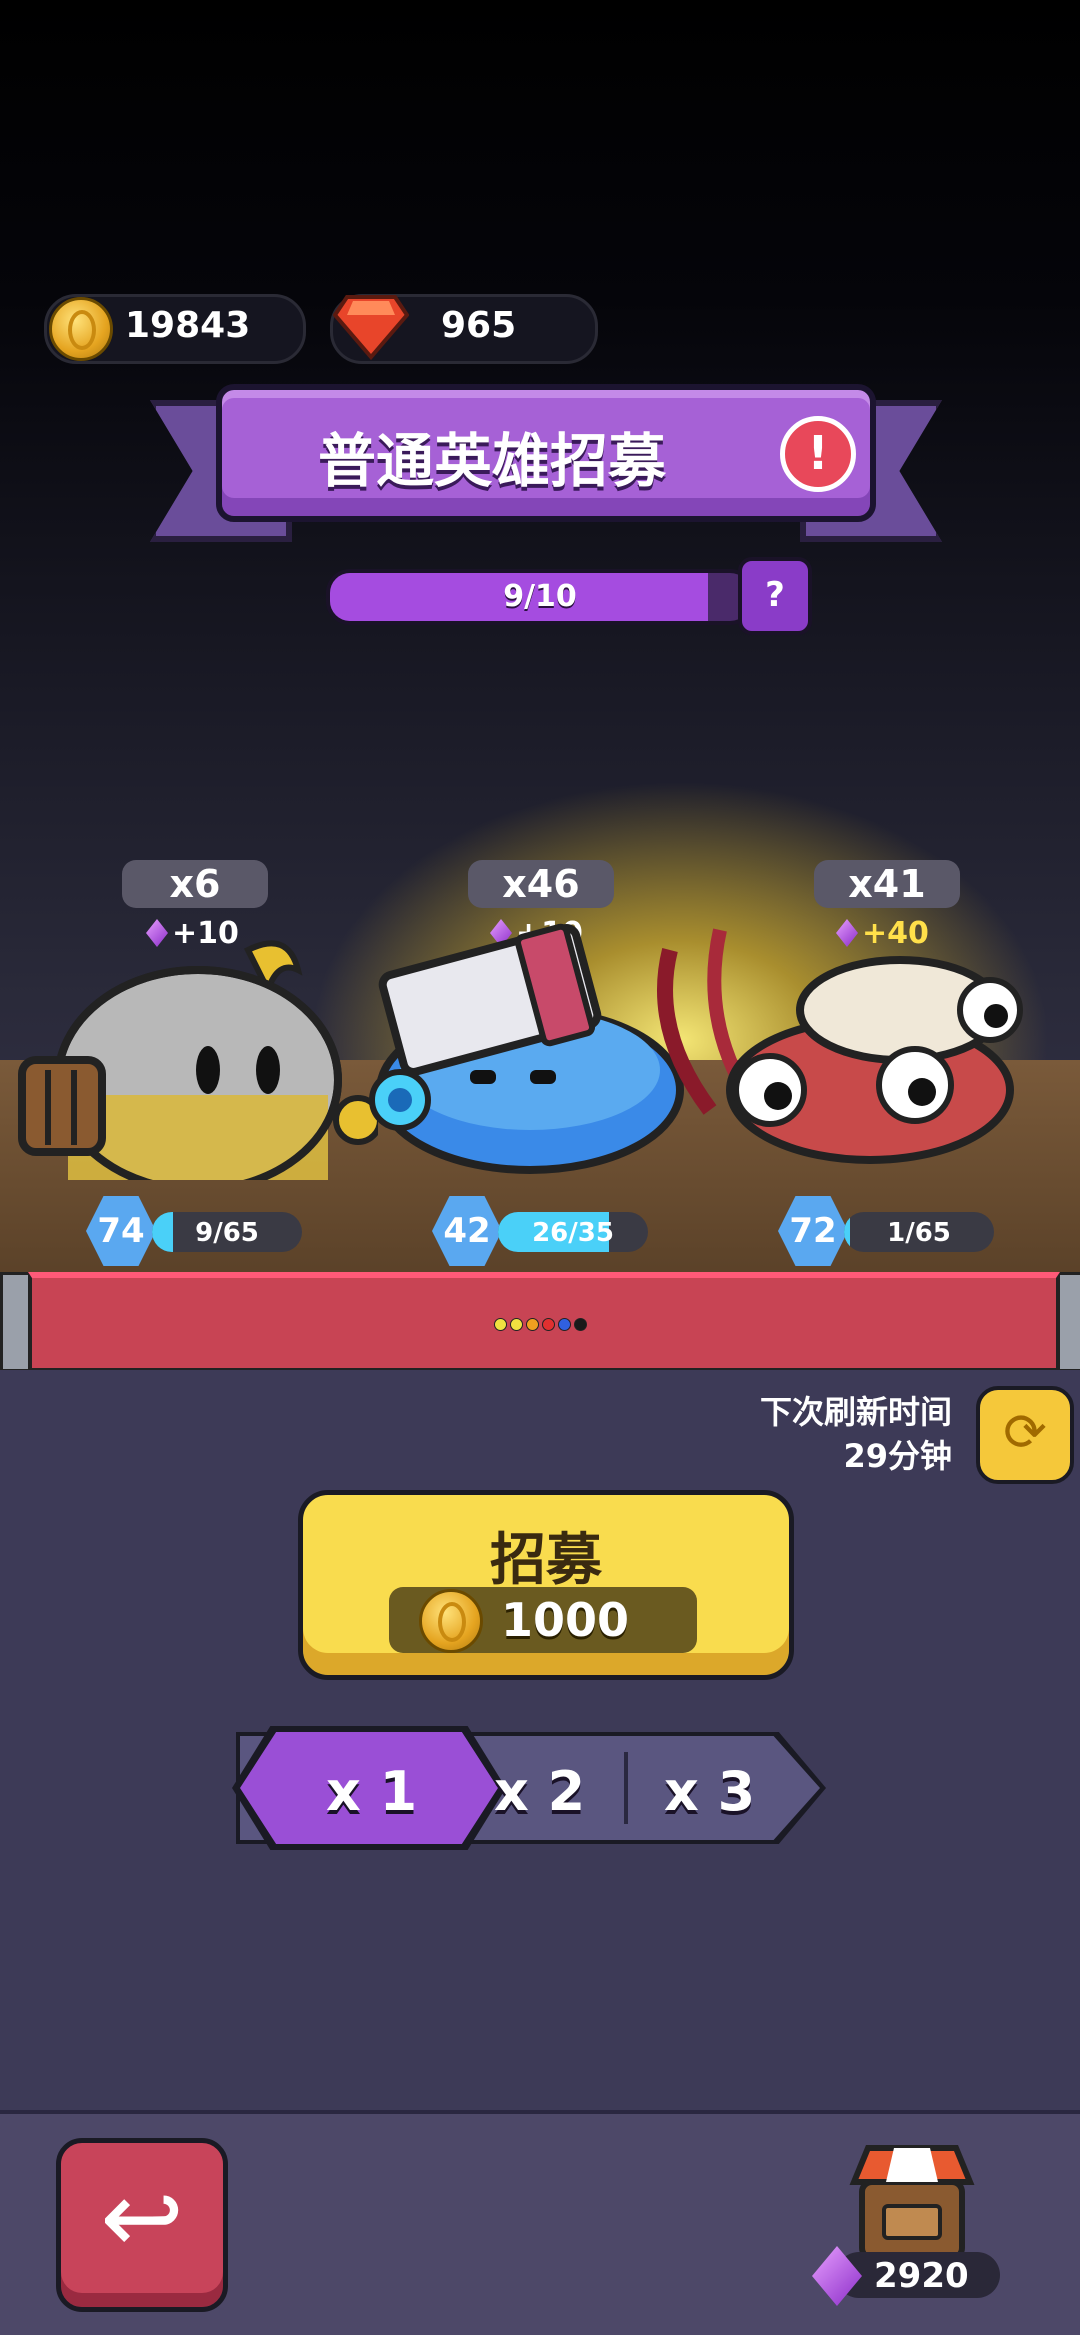 This screenshot has width=1080, height=2335. I want to click on ruby-icon, so click(371, 328).